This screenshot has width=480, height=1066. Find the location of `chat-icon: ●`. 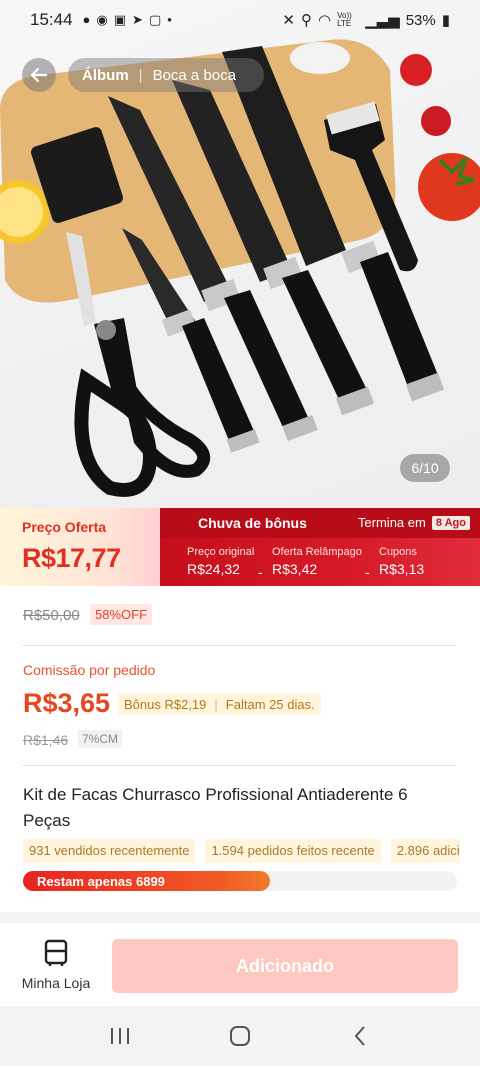

chat-icon: ● is located at coordinates (86, 19).